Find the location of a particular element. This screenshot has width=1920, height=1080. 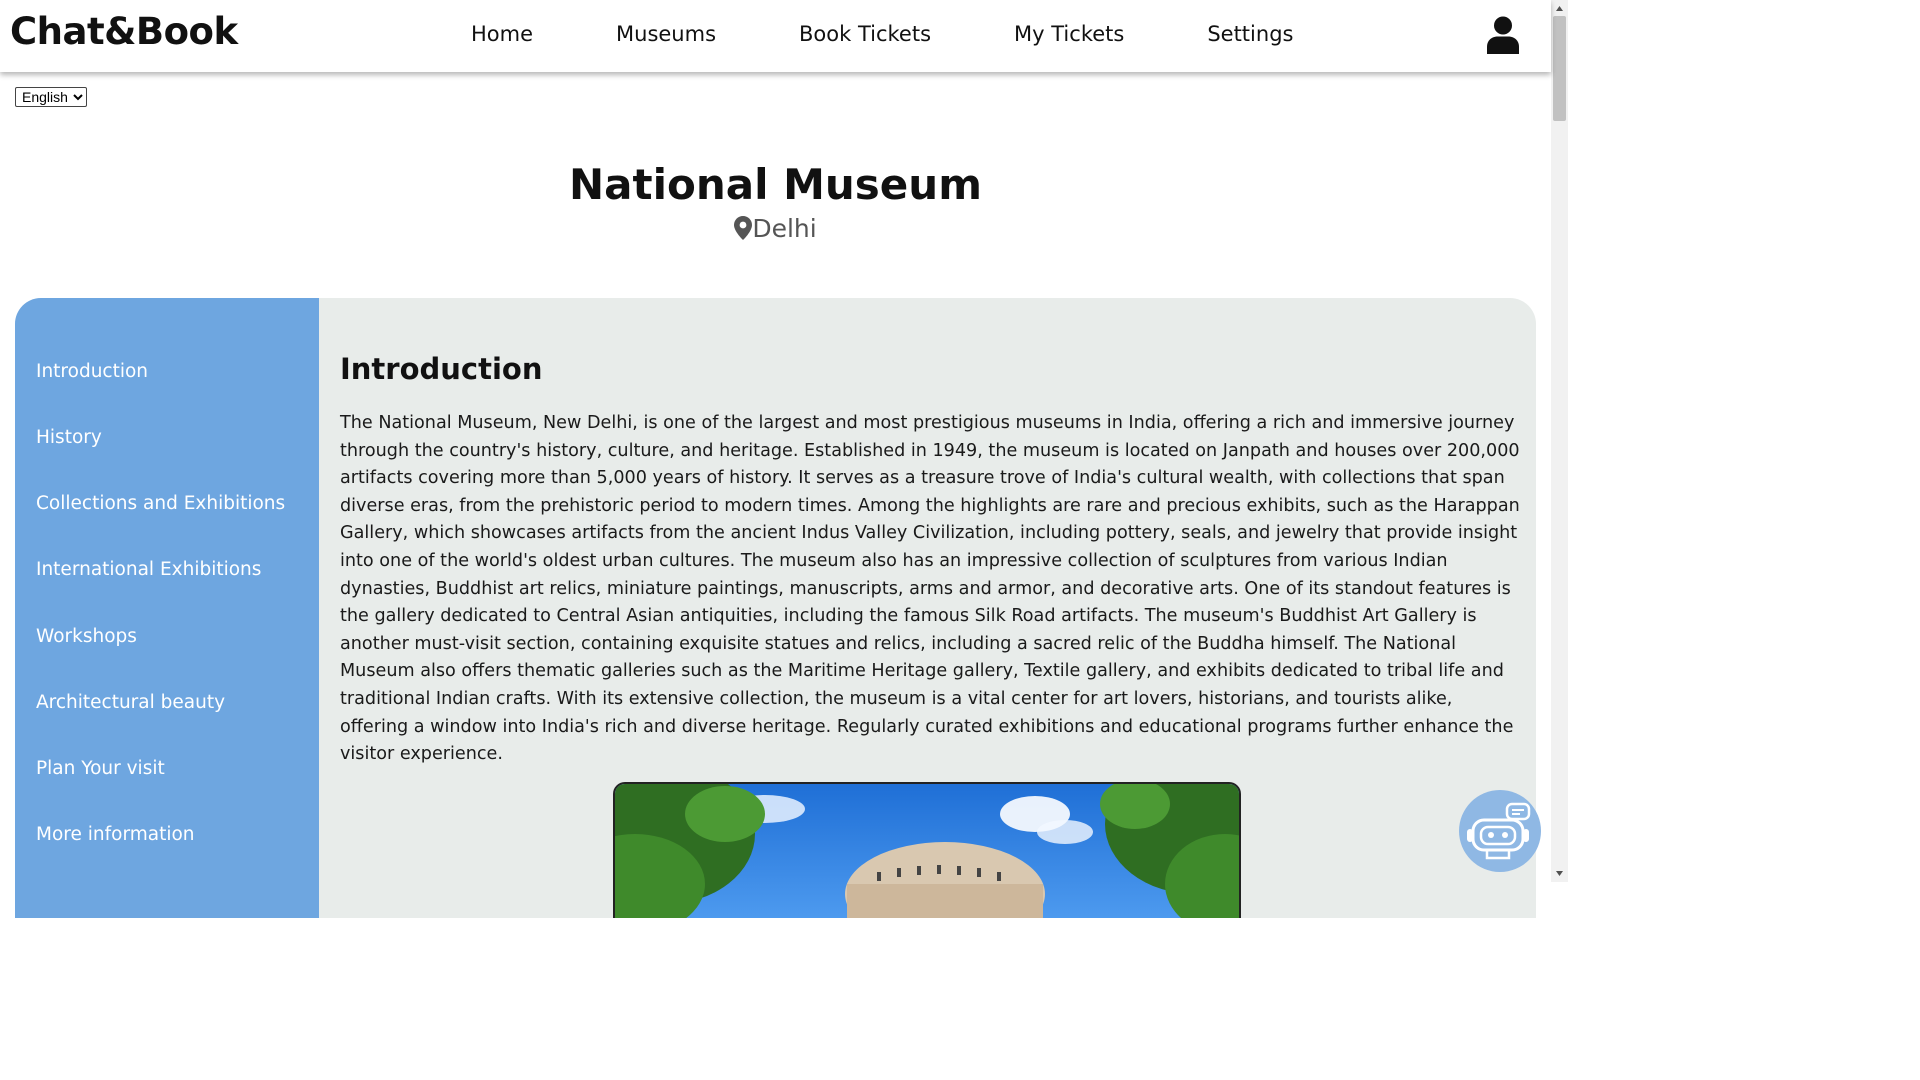

museum-photo is located at coordinates (927, 850).